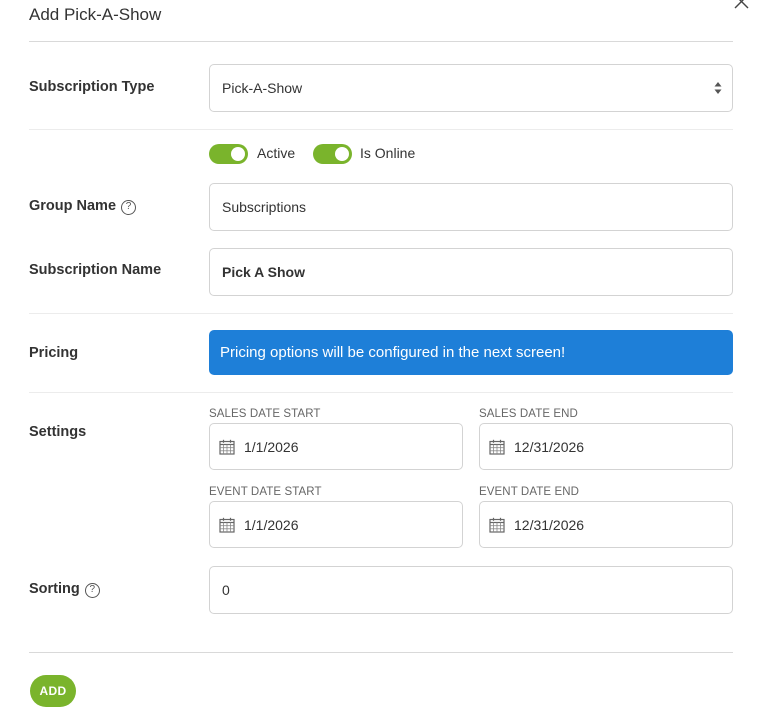 This screenshot has width=759, height=719. What do you see at coordinates (606, 524) in the screenshot?
I see `event-date-end-input: 12/31/2026` at bounding box center [606, 524].